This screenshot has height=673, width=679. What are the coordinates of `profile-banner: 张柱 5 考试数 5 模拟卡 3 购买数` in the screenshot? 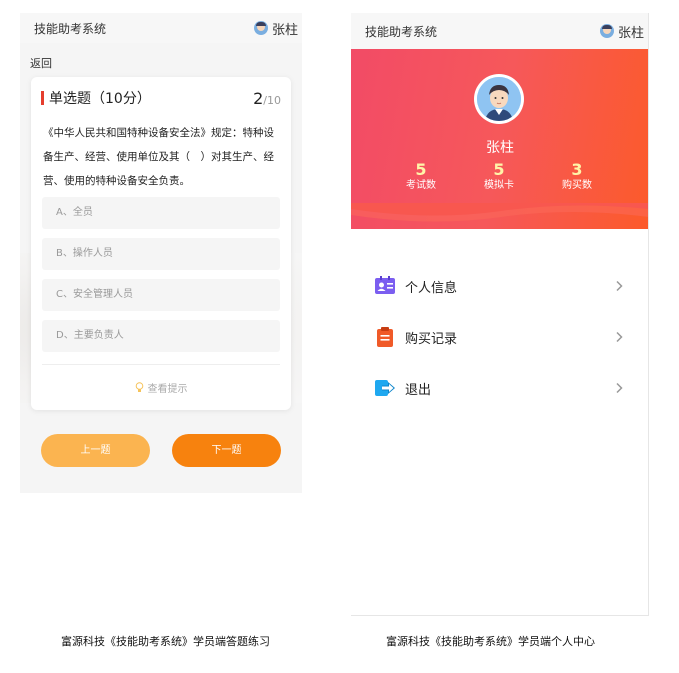 It's located at (499, 139).